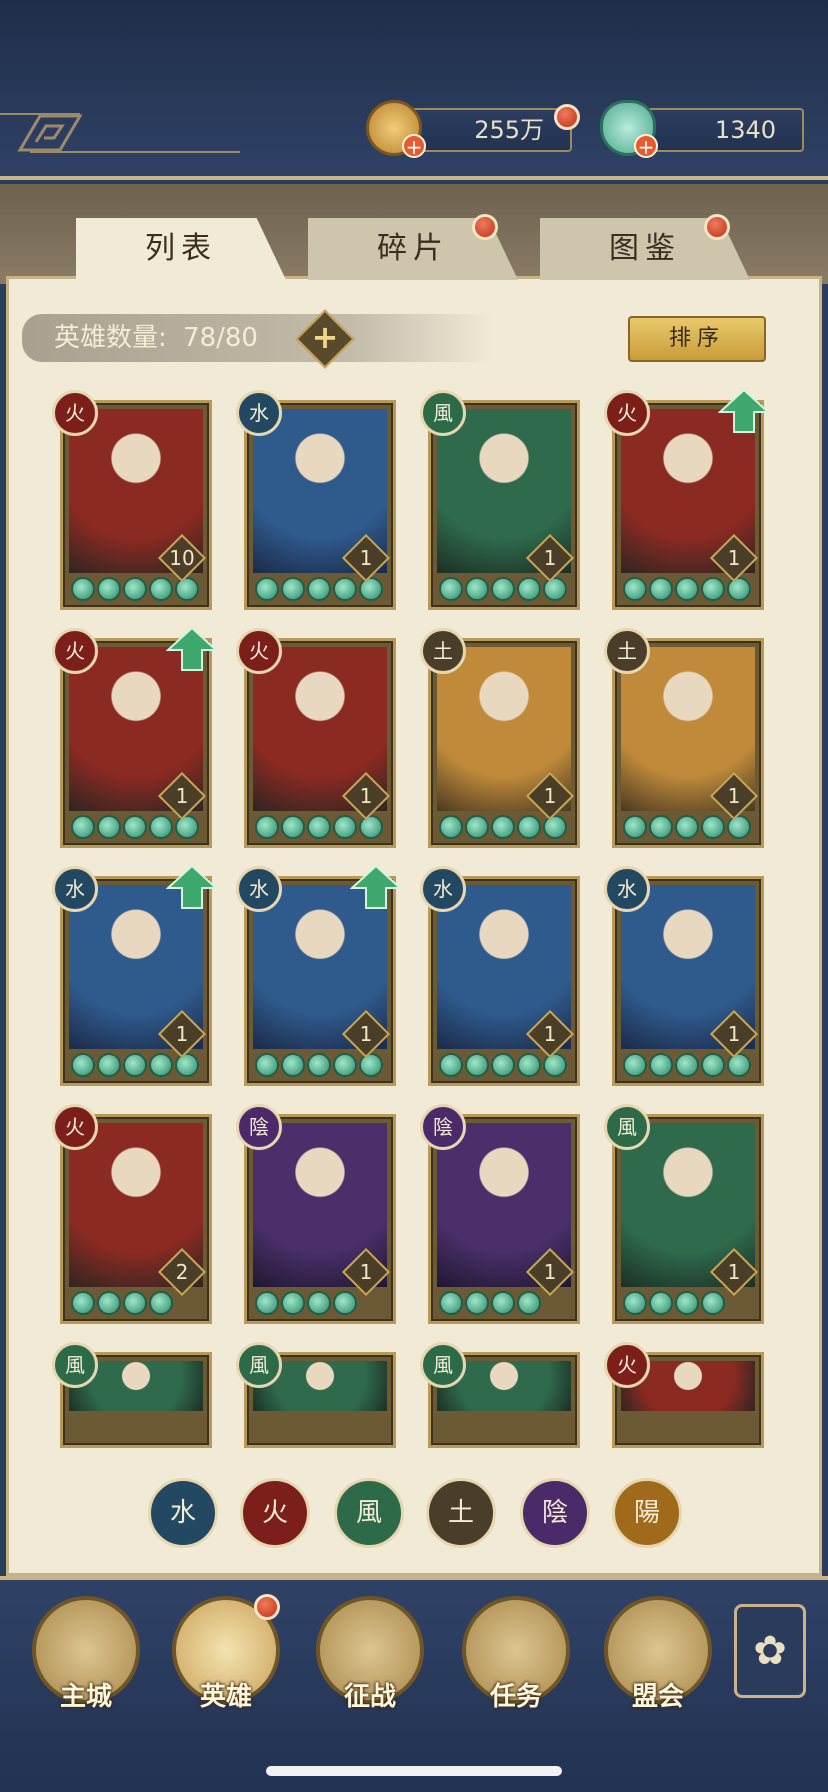 The height and width of the screenshot is (1792, 828). What do you see at coordinates (86, 1694) in the screenshot?
I see `nav-label: 主城` at bounding box center [86, 1694].